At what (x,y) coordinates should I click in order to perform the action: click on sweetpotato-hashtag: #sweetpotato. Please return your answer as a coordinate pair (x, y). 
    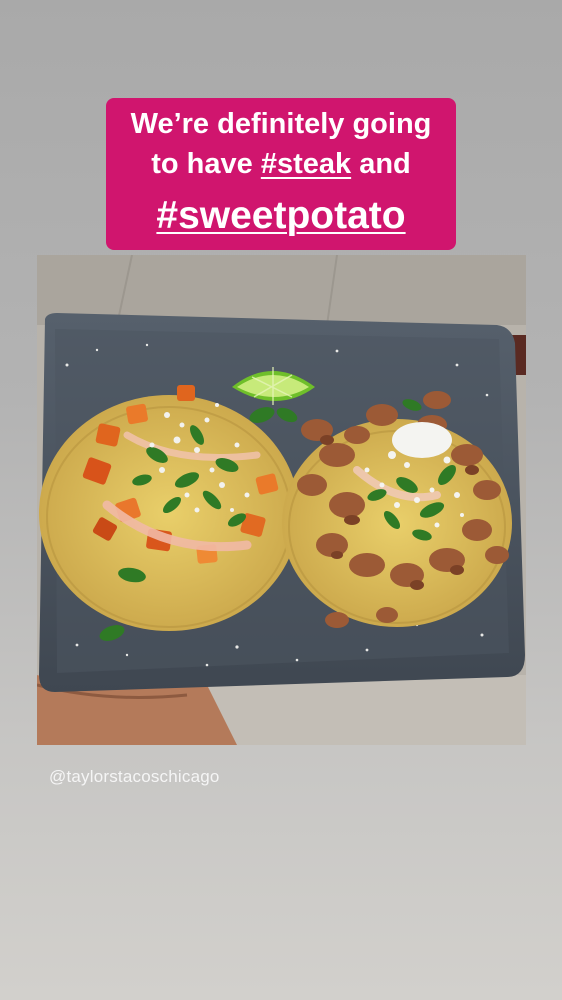
    Looking at the image, I should click on (281, 216).